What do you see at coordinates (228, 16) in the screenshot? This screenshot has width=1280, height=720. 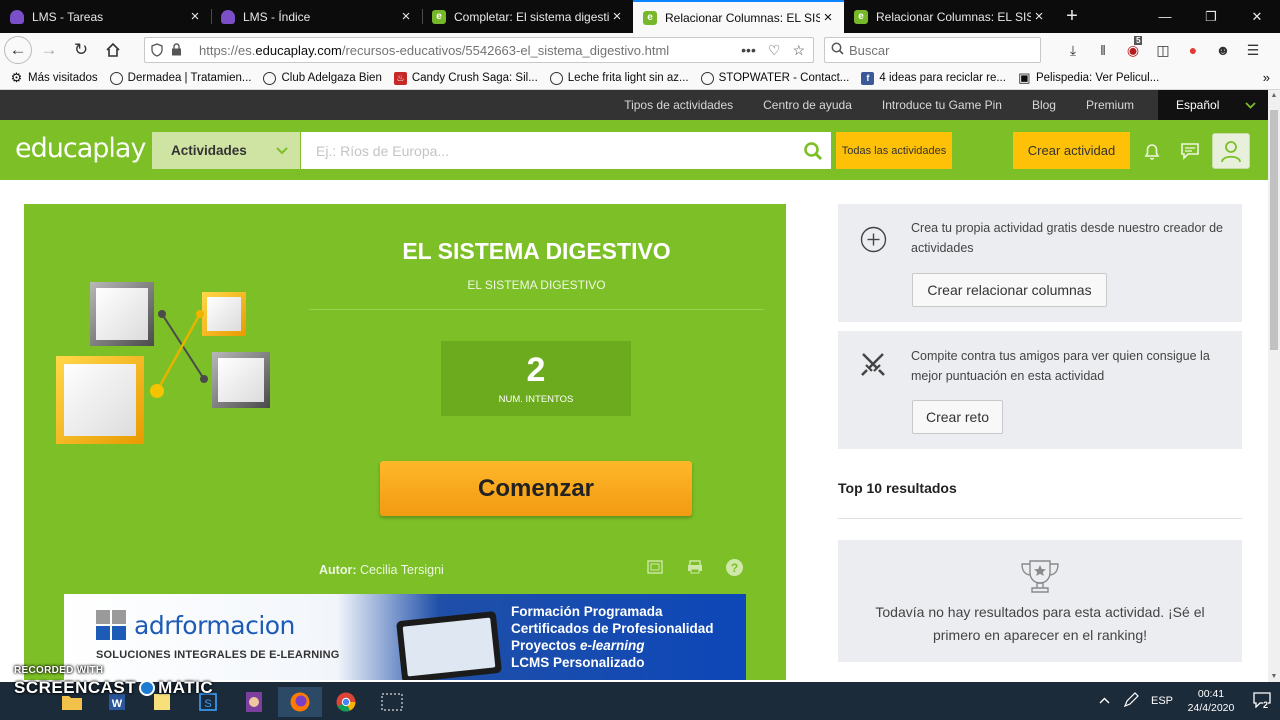 I see `lms-favicon-icon` at bounding box center [228, 16].